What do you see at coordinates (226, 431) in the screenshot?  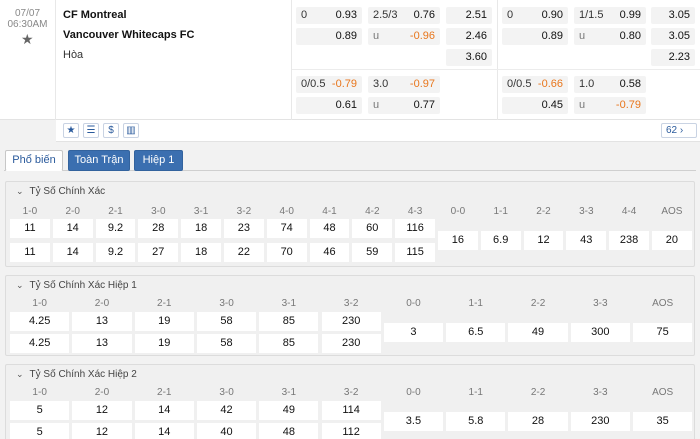 I see `score-odds-cell: 40` at bounding box center [226, 431].